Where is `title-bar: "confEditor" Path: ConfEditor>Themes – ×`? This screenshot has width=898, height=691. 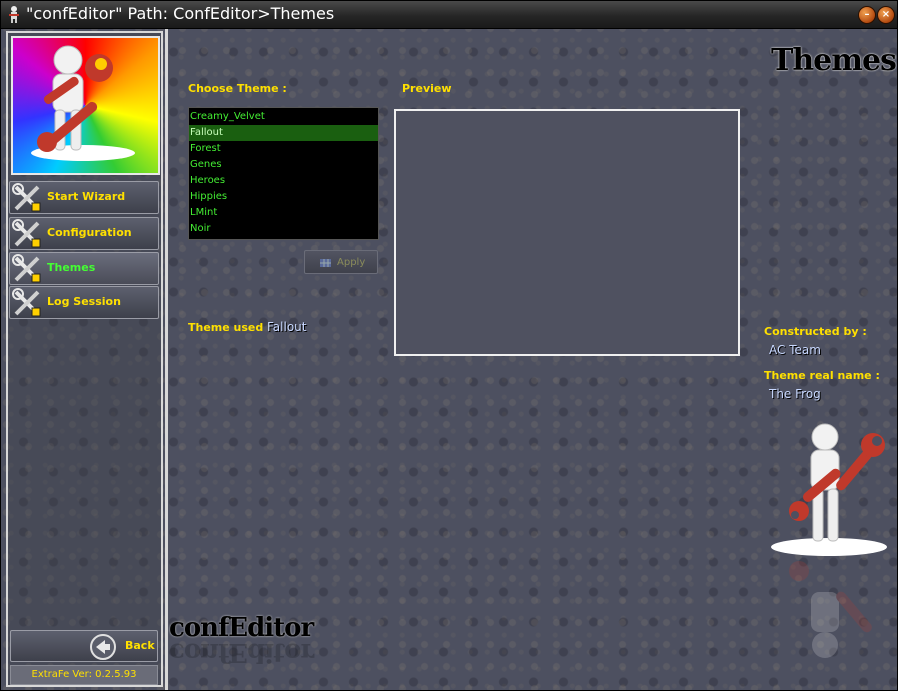
title-bar: "confEditor" Path: ConfEditor>Themes – × is located at coordinates (449, 15).